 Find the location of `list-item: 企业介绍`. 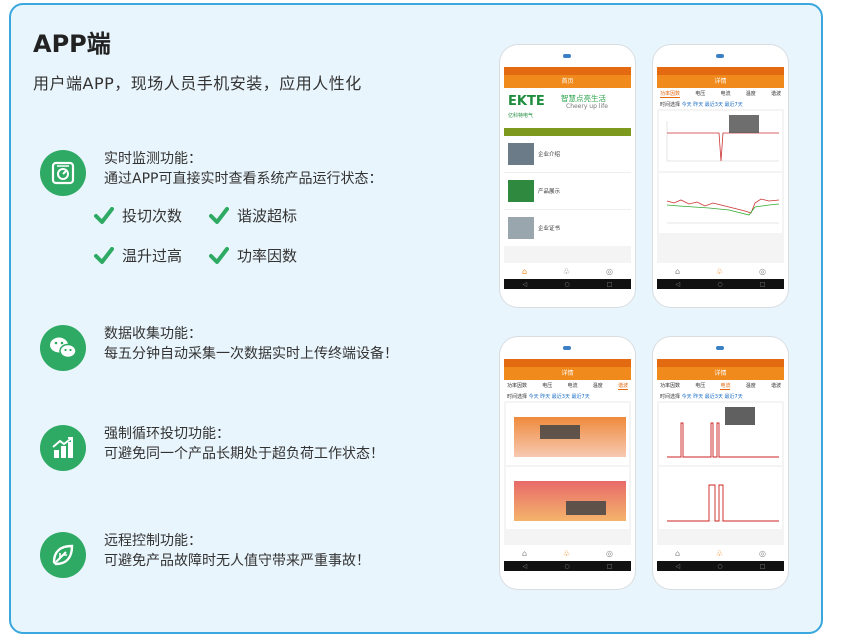

list-item: 企业介绍 is located at coordinates (567, 154).